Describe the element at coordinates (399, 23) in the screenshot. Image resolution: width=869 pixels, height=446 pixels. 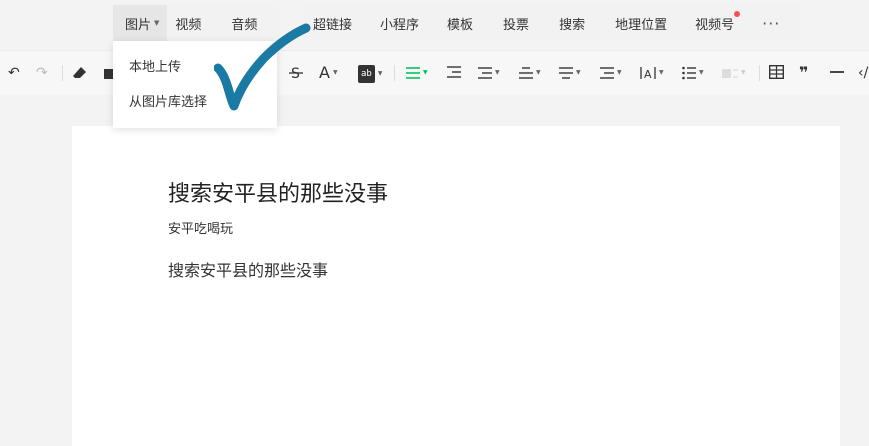
I see `insert-mini-program-button: 小程序` at that location.